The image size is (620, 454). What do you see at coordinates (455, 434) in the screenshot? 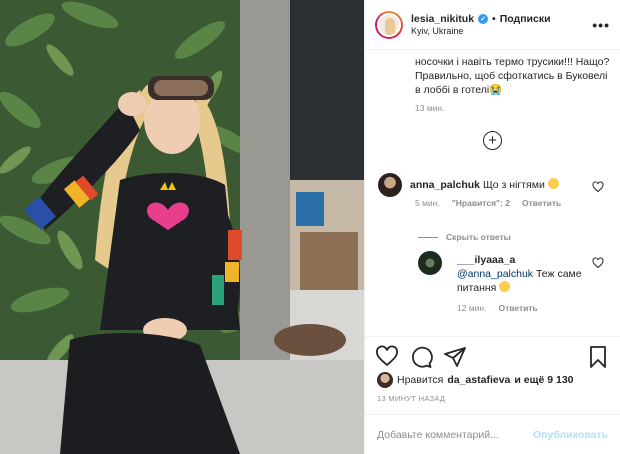
I see `comment-input` at bounding box center [455, 434].